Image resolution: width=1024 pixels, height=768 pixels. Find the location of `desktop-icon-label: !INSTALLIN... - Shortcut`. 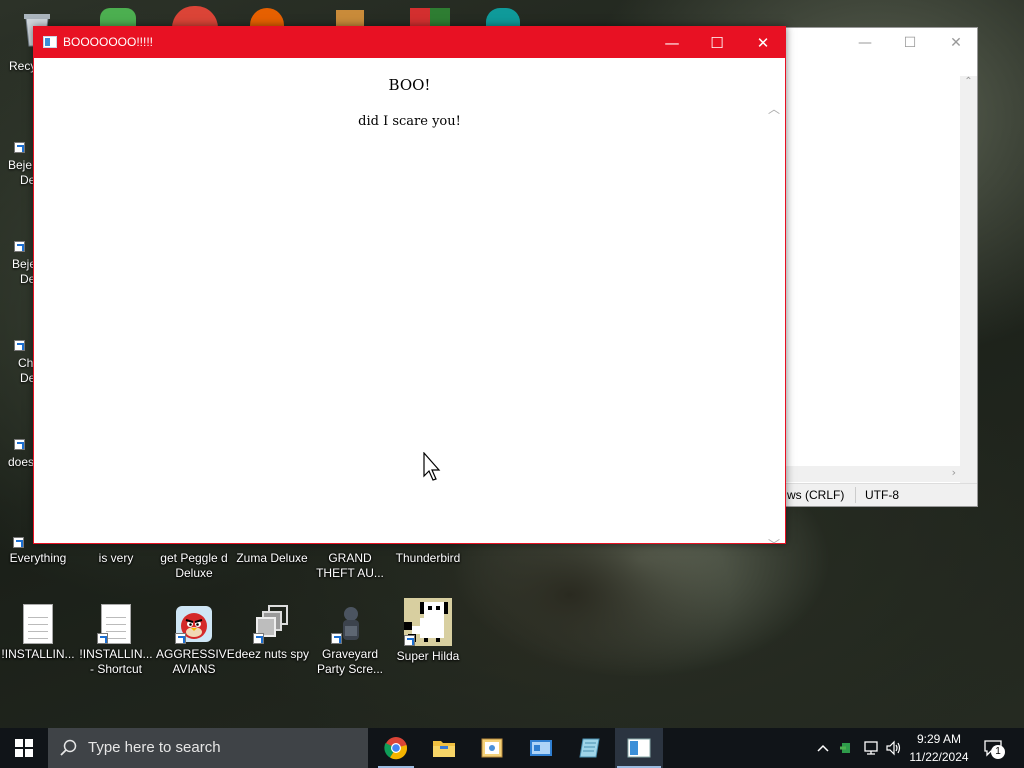

desktop-icon-label: !INSTALLIN... - Shortcut is located at coordinates (116, 661).